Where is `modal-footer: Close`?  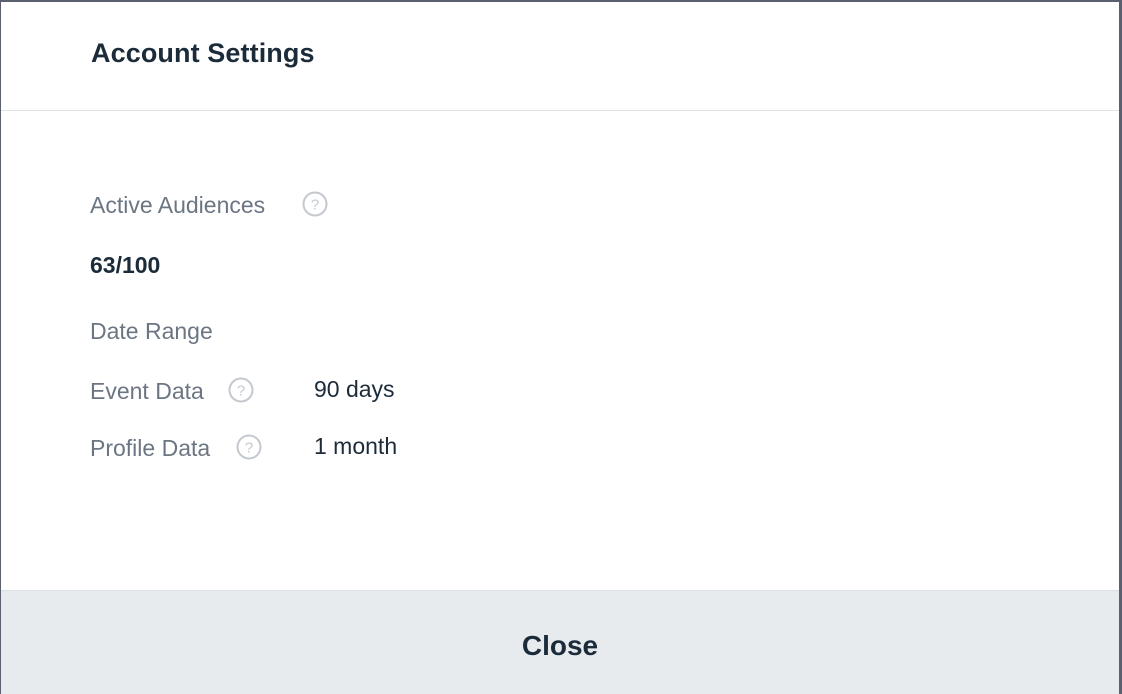
modal-footer: Close is located at coordinates (560, 642).